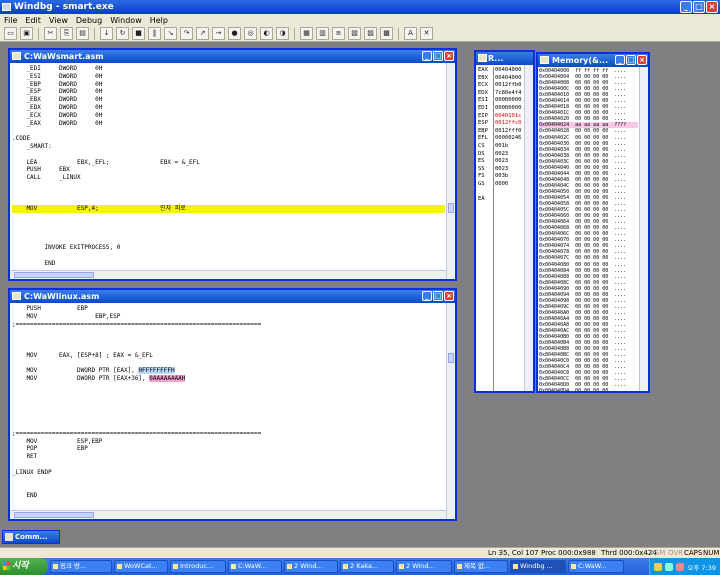 This screenshot has height=575, width=720. Describe the element at coordinates (228, 69) in the screenshot. I see `code-line: _EDI DWORD 0H` at that location.